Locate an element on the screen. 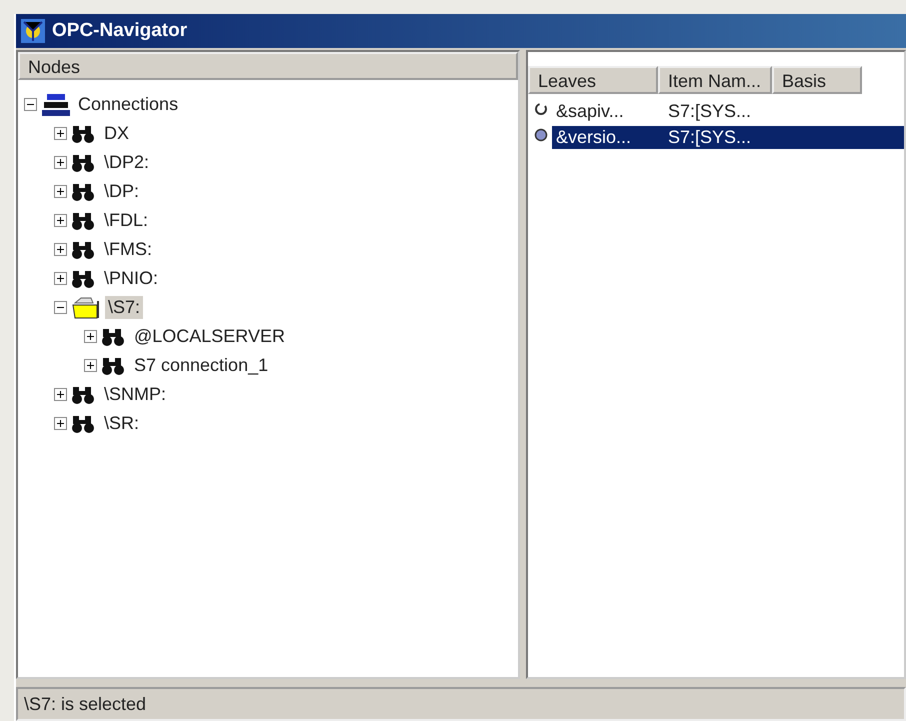  server-icon is located at coordinates (56, 104).